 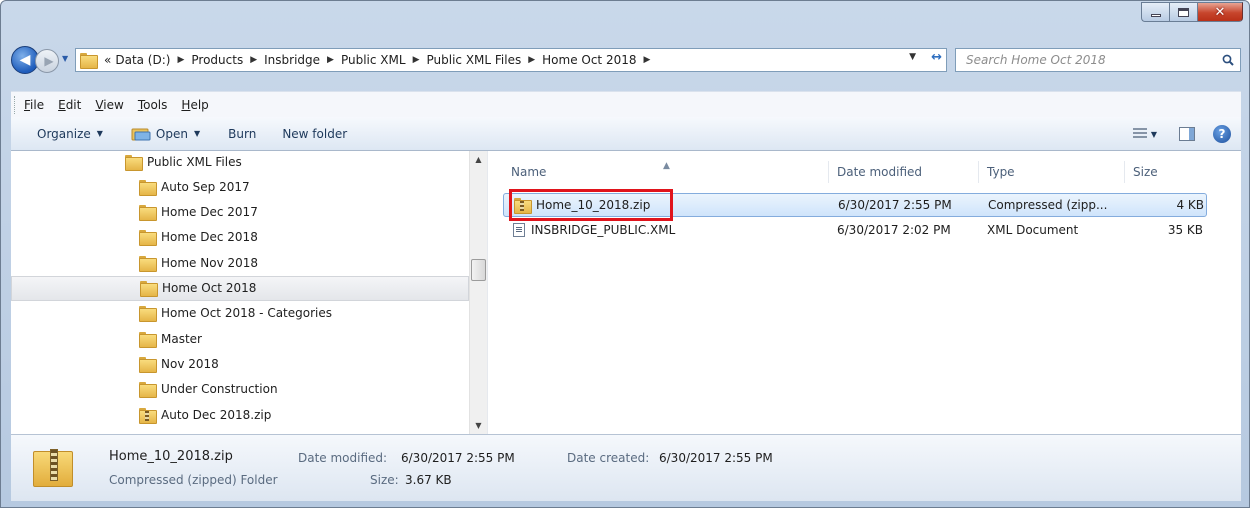 What do you see at coordinates (219, 389) in the screenshot?
I see `tree-item-label: Under Construction` at bounding box center [219, 389].